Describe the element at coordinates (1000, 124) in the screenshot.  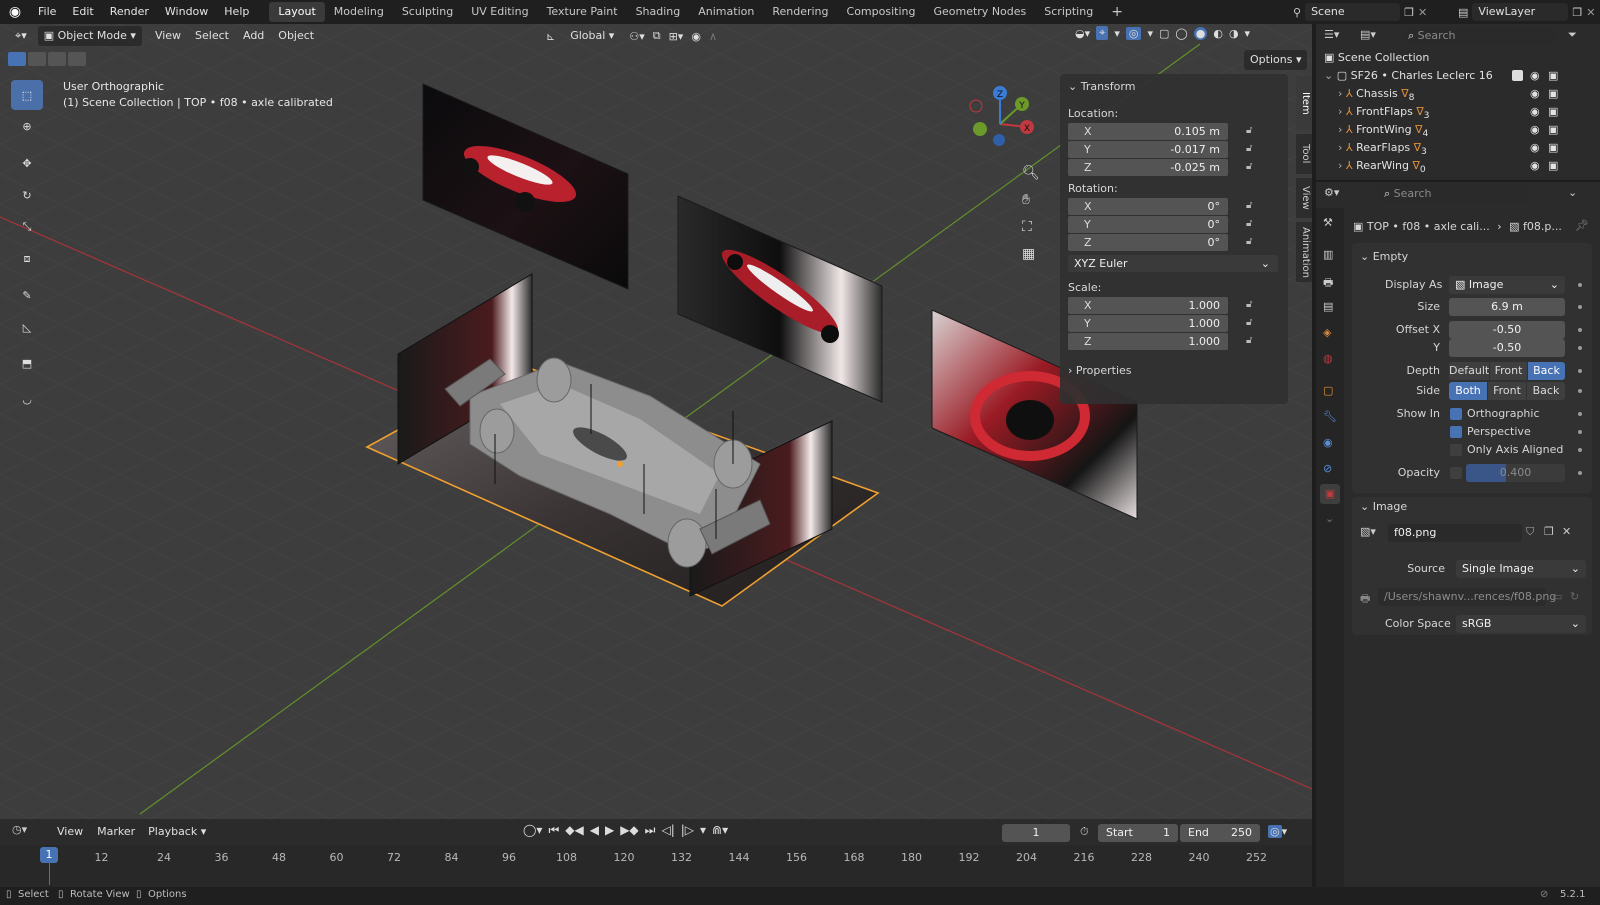
I see `navigation-gizmo: X Y Z` at that location.